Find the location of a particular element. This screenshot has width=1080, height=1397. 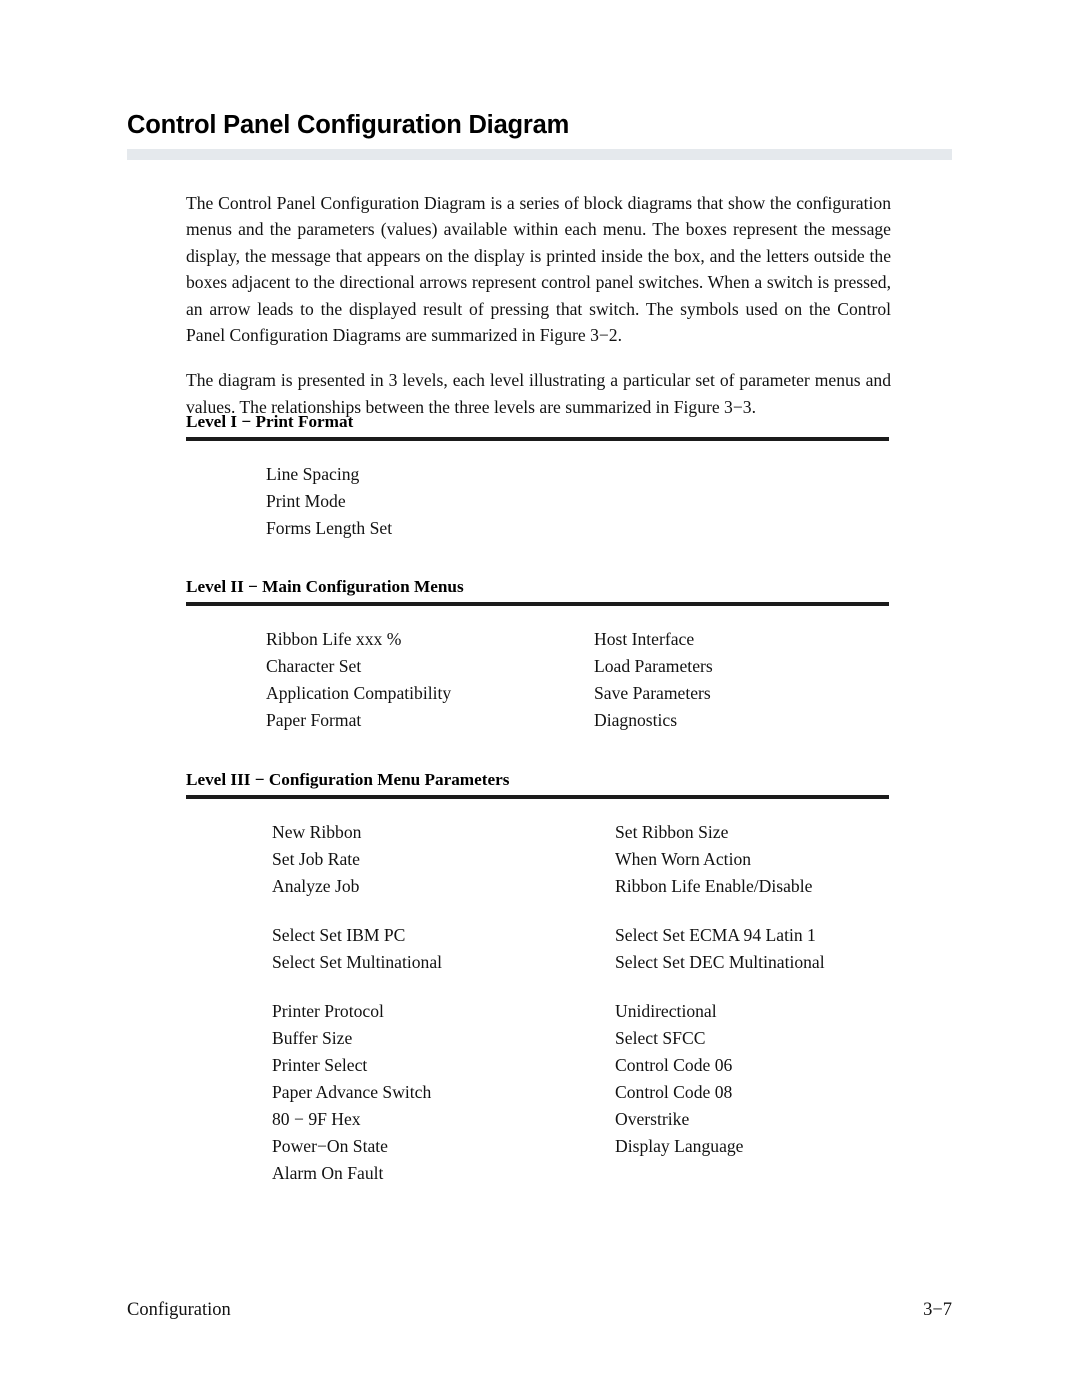

item-label: 80 − 9F Hex is located at coordinates (316, 1119).